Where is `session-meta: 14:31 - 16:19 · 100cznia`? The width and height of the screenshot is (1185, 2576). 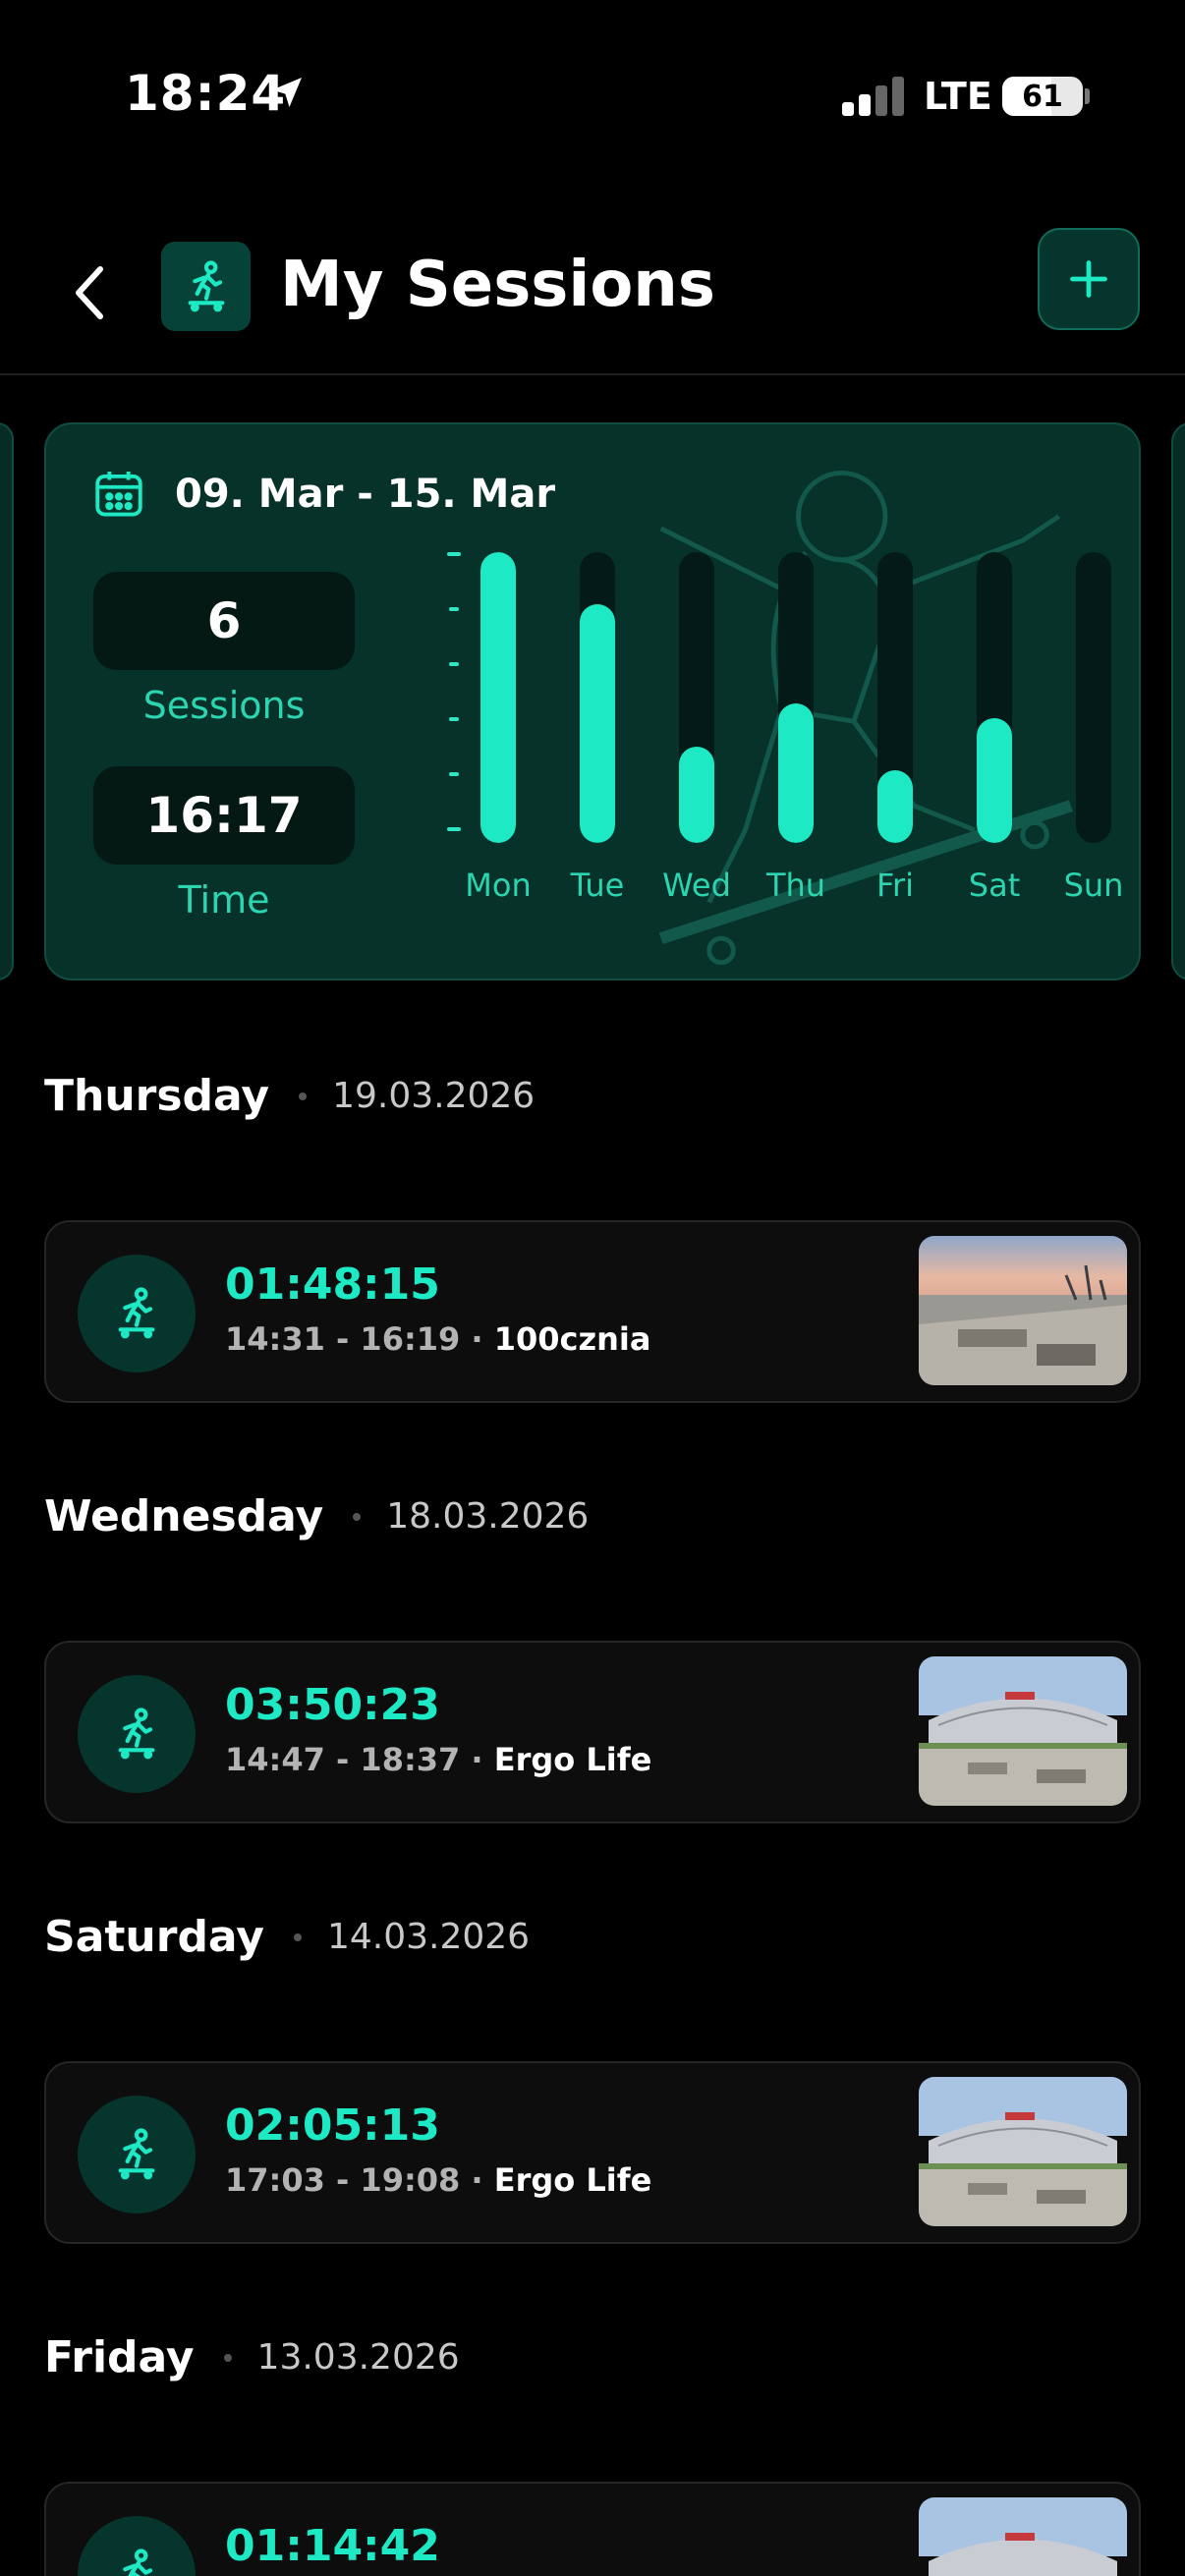
session-meta: 14:31 - 16:19 · 100cznia is located at coordinates (438, 1339).